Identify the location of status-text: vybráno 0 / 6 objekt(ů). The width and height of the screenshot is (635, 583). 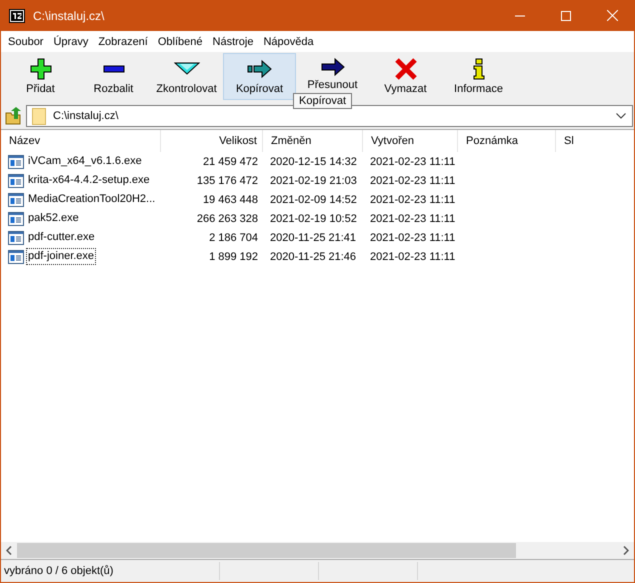
(58, 571).